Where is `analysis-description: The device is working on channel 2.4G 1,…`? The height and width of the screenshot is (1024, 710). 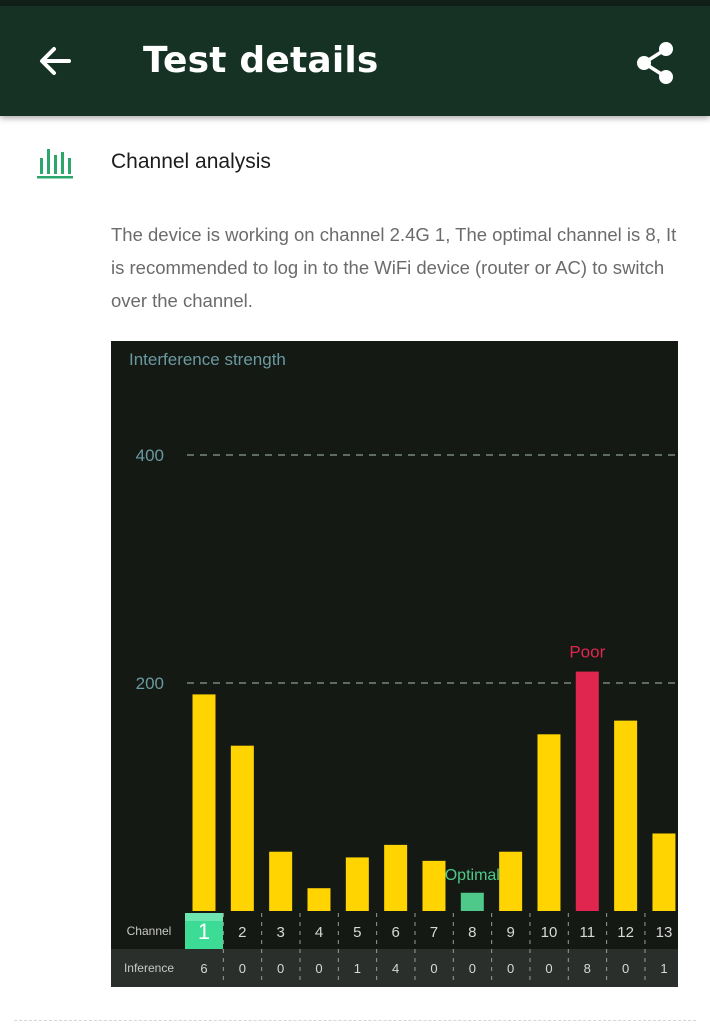
analysis-description: The device is working on channel 2.4G 1,… is located at coordinates (394, 267).